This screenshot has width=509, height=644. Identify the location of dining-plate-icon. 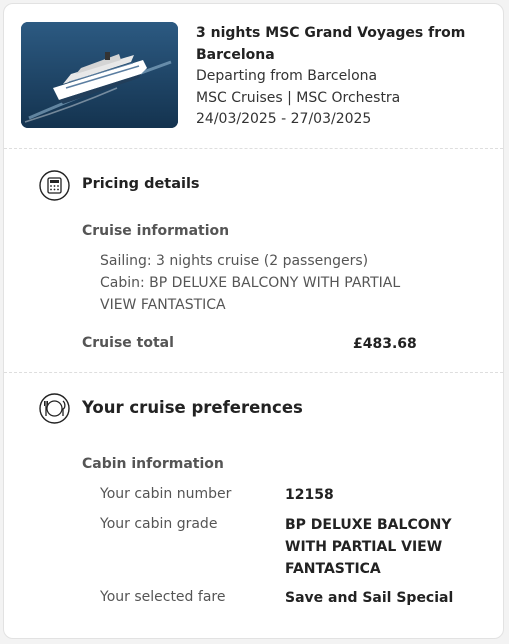
(54, 408).